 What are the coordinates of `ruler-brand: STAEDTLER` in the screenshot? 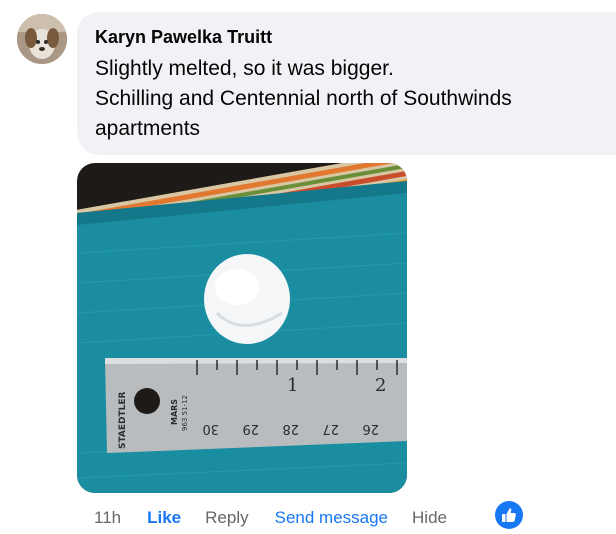 It's located at (123, 420).